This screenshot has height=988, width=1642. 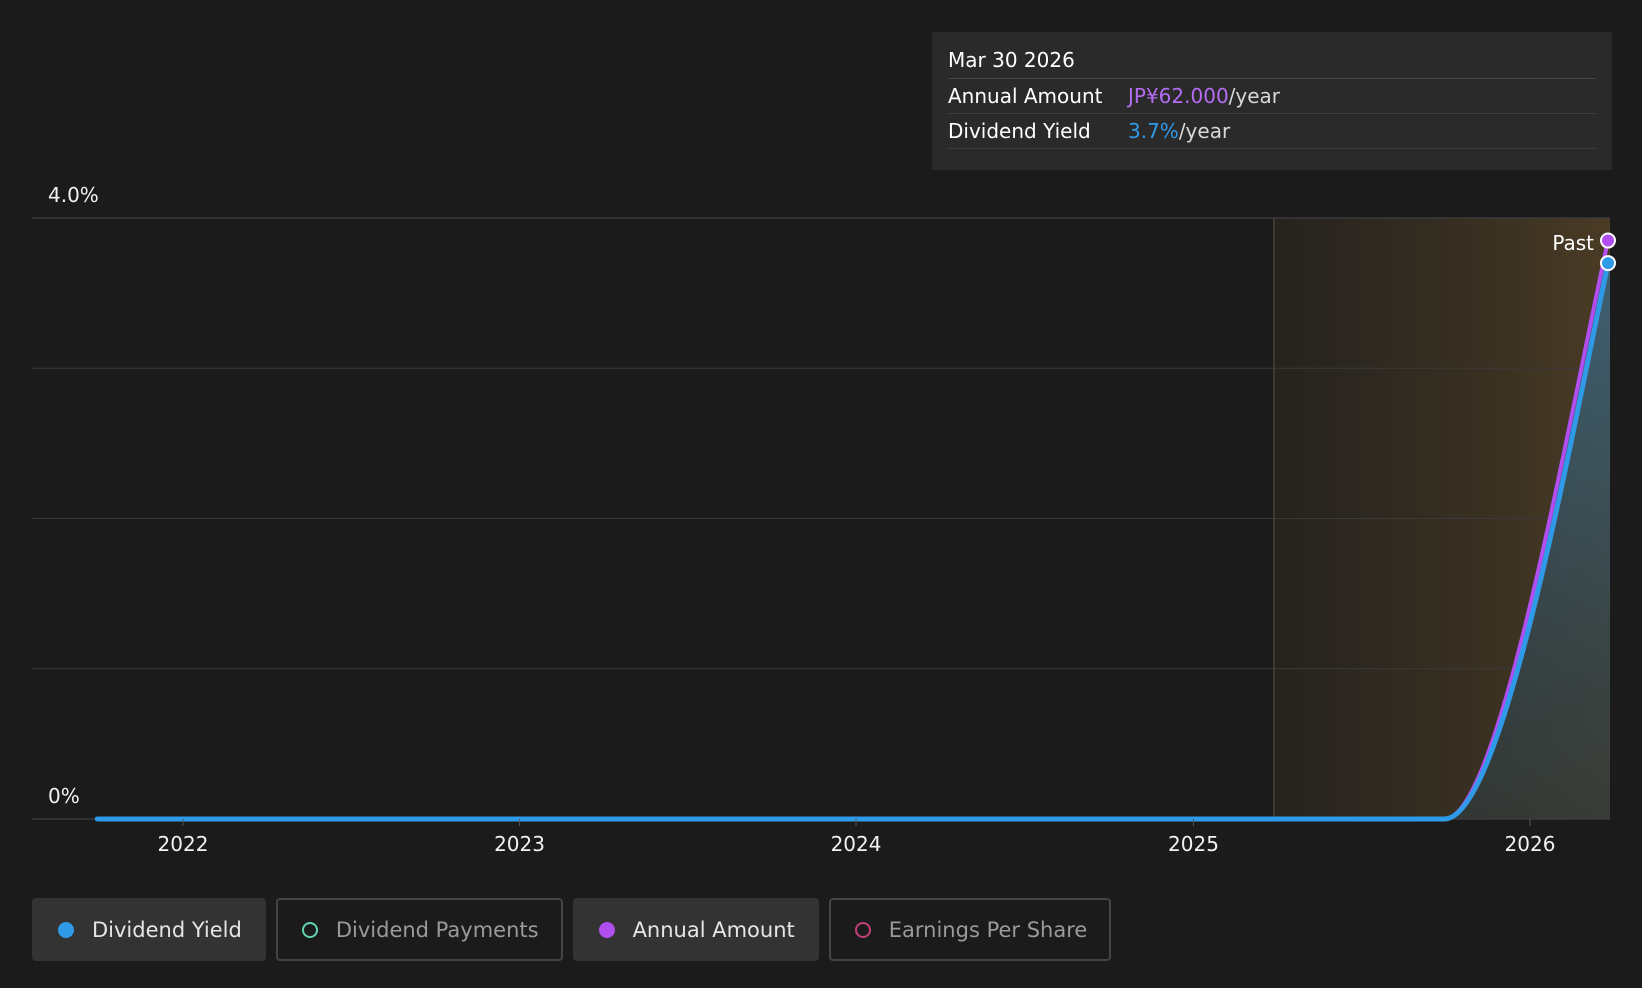 What do you see at coordinates (1254, 96) in the screenshot?
I see `tooltip-annual-amount-unit: /year` at bounding box center [1254, 96].